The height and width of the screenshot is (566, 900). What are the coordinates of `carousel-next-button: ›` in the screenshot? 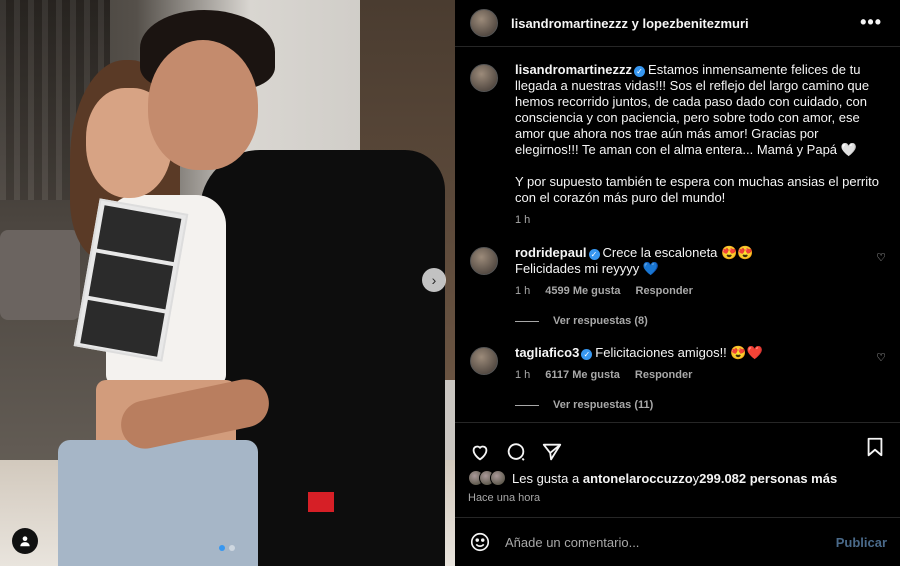 It's located at (434, 280).